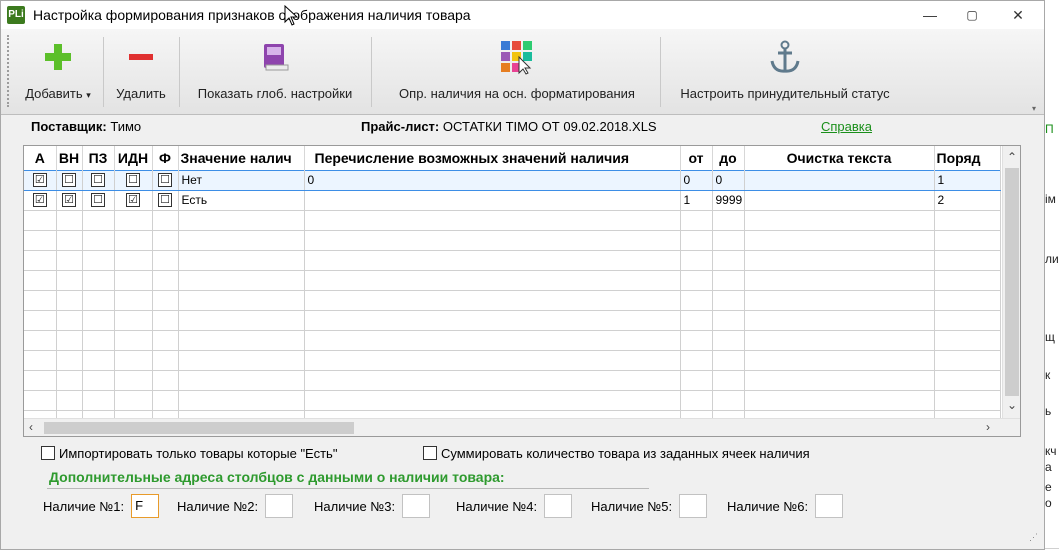 The image size is (1059, 556). I want to click on add-button: Добавить ▾, so click(58, 72).